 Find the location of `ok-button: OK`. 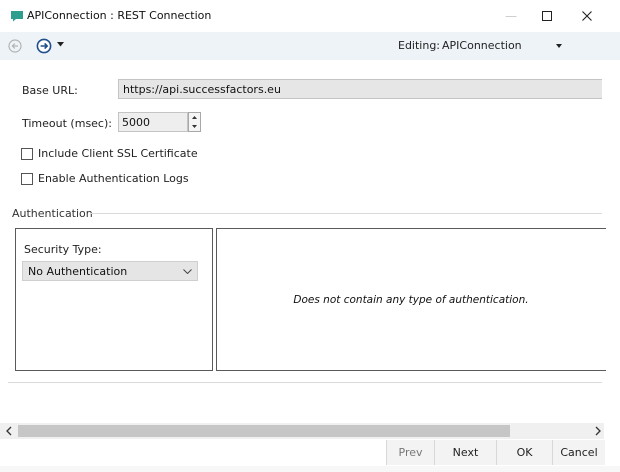

ok-button: OK is located at coordinates (524, 452).